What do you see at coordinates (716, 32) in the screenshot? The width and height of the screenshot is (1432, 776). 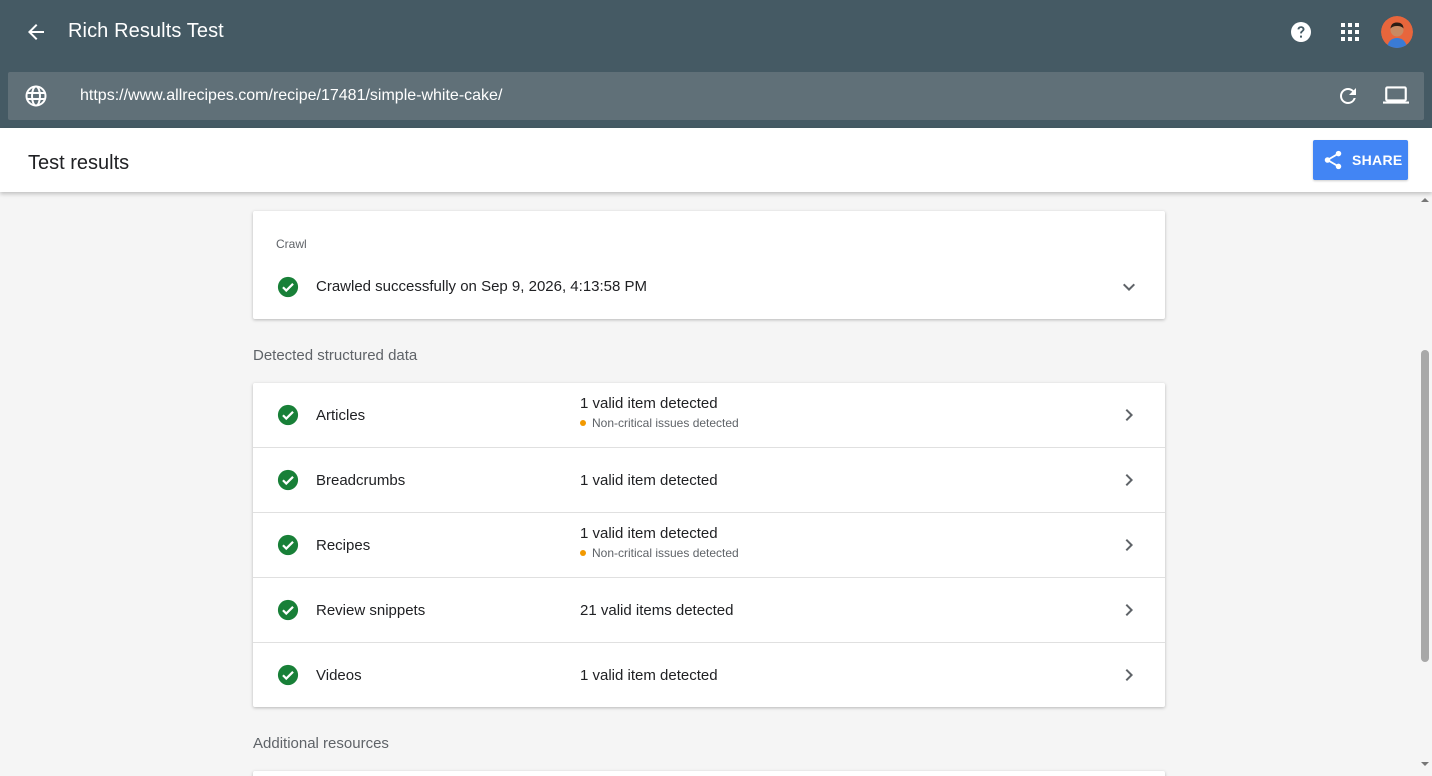 I see `top-bar: Rich Results Test` at bounding box center [716, 32].